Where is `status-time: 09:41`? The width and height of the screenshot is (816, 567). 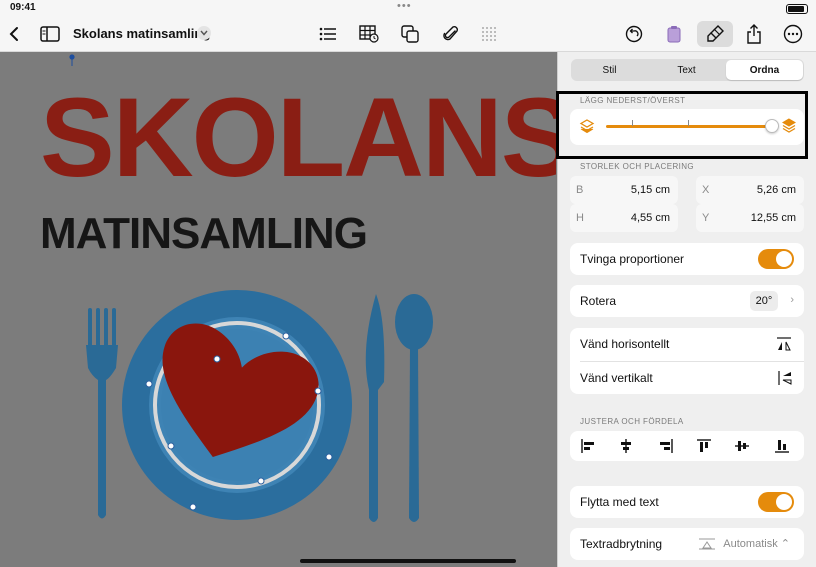 status-time: 09:41 is located at coordinates (23, 7).